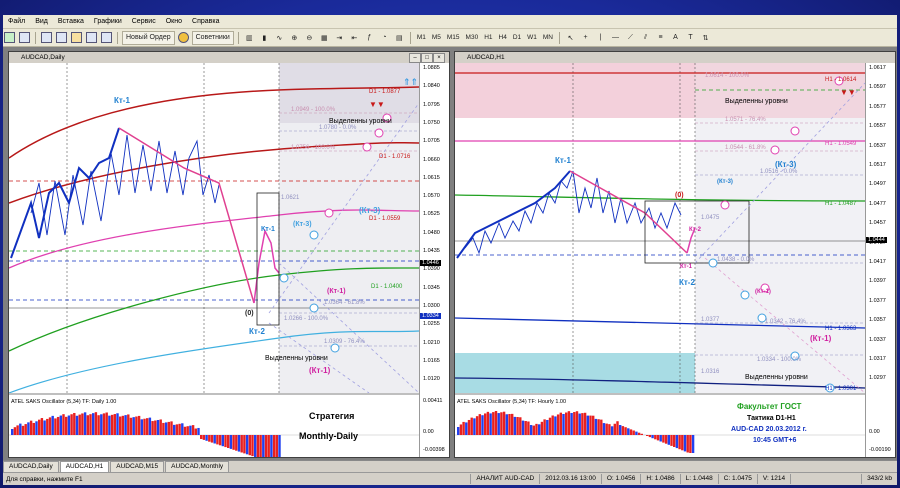  What do you see at coordinates (71, 21) in the screenshot?
I see `menu-insert: Вставка` at bounding box center [71, 21].